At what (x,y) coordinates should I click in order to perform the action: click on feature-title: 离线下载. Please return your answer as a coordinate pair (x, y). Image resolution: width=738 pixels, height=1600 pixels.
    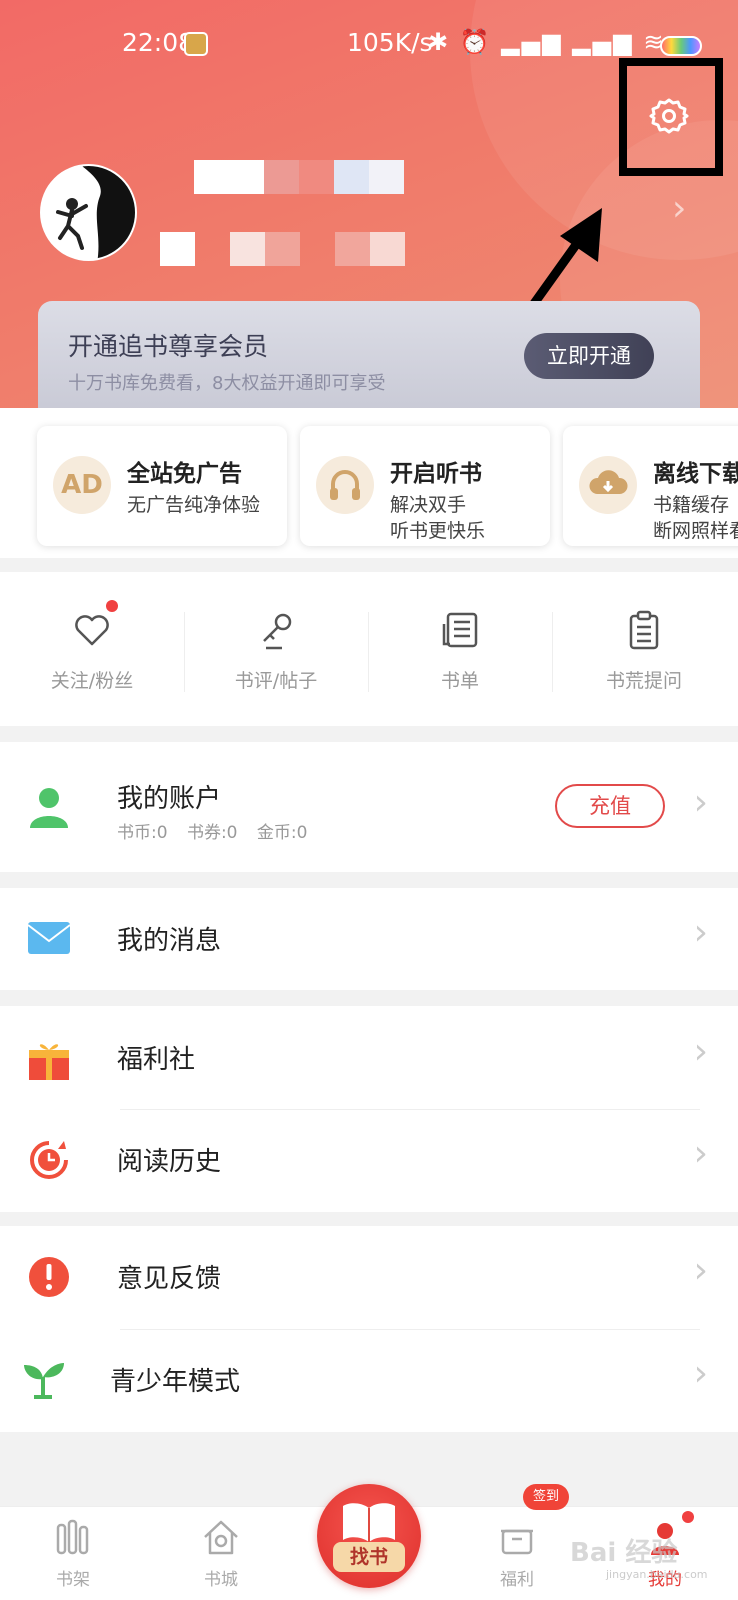
    Looking at the image, I should click on (695, 474).